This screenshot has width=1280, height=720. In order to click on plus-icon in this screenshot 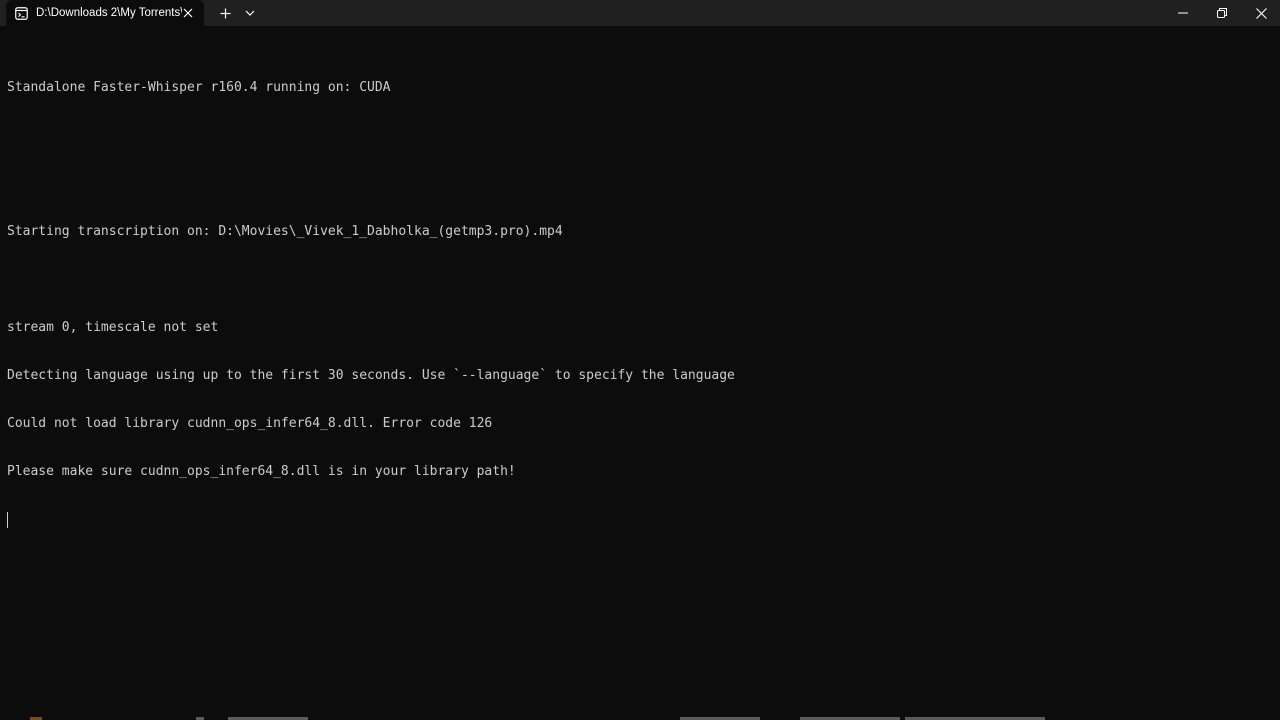, I will do `click(225, 13)`.